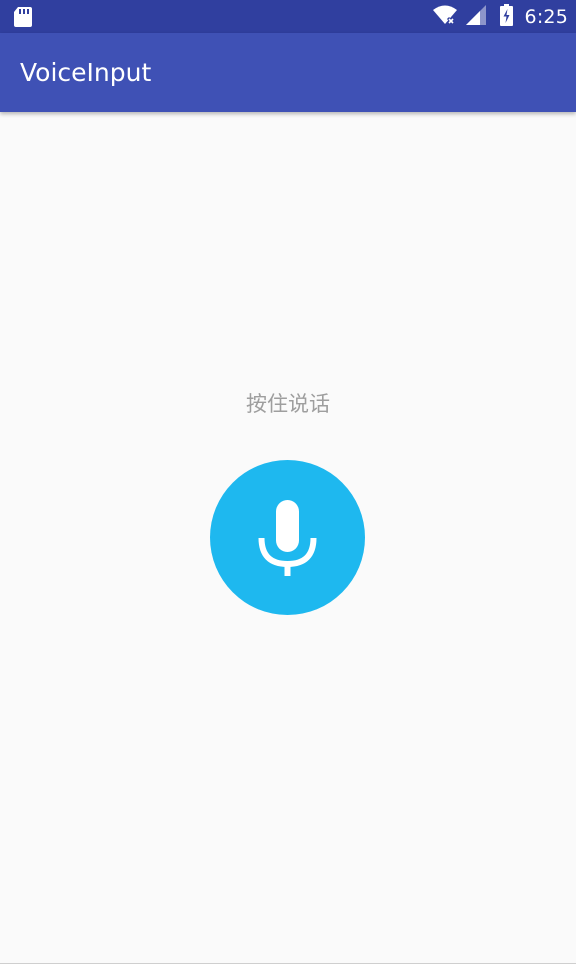  I want to click on battery-charging-icon, so click(506, 16).